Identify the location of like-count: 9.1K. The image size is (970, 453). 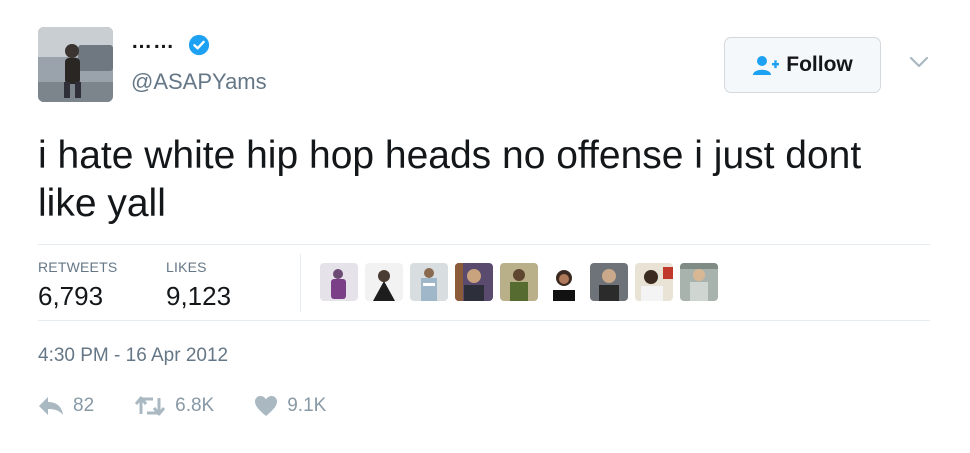
(307, 405).